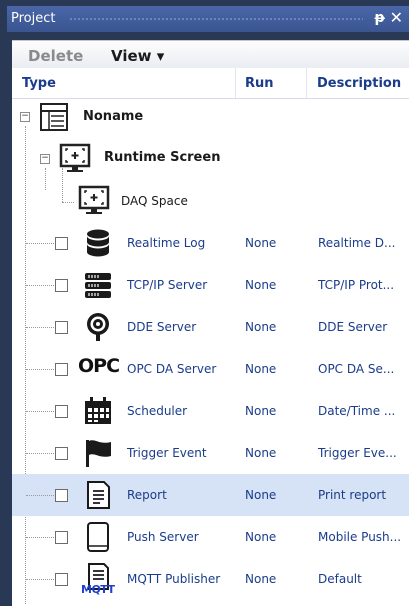  Describe the element at coordinates (340, 579) in the screenshot. I see `item-description: Default` at that location.